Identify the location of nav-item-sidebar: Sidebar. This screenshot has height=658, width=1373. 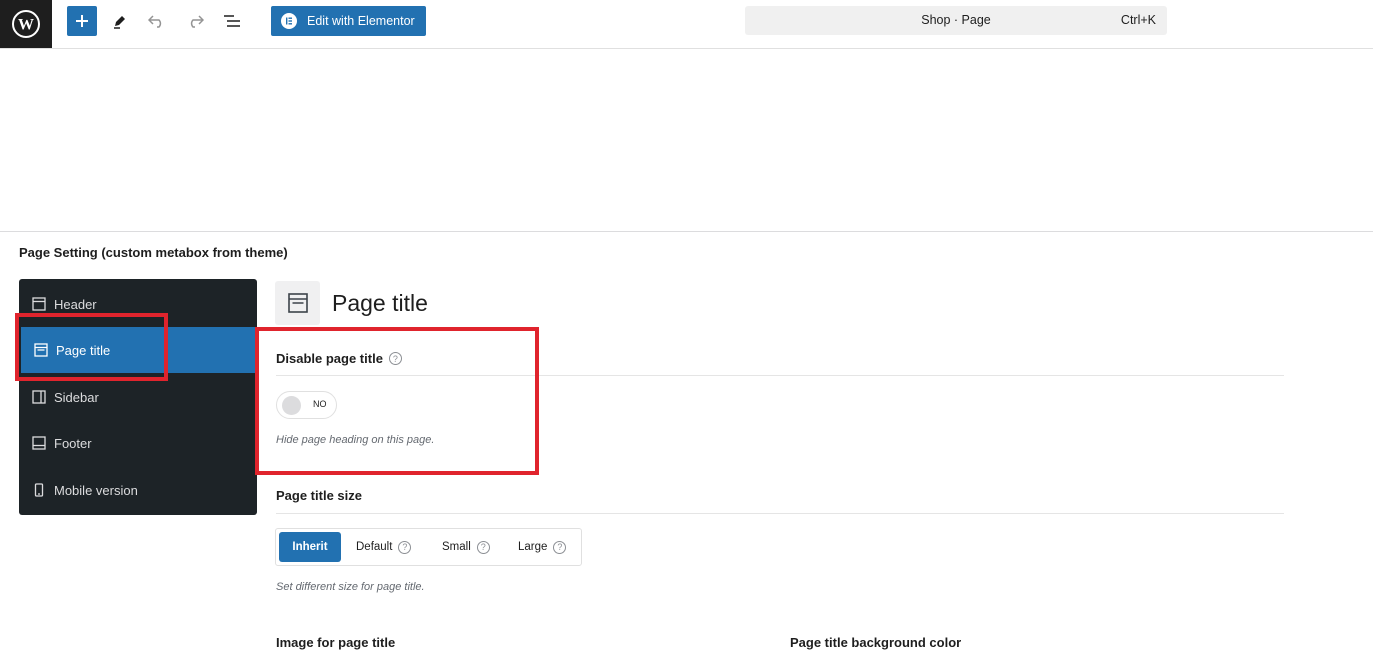
(138, 397).